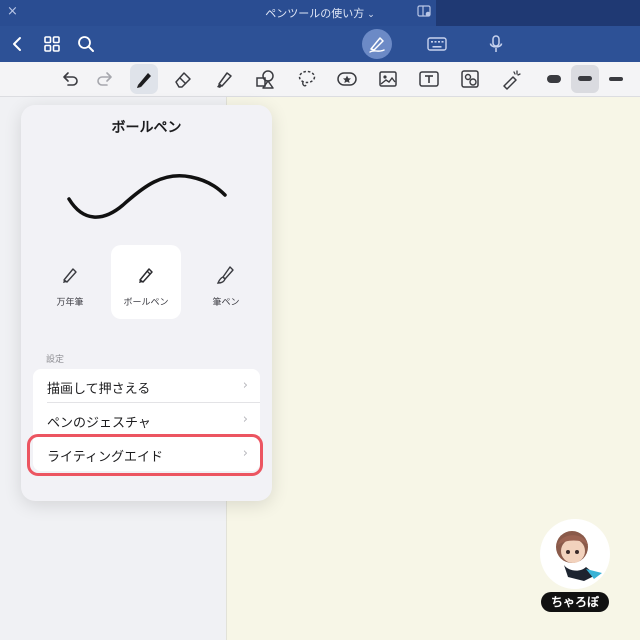  I want to click on stroke-width-fine, so click(554, 79).